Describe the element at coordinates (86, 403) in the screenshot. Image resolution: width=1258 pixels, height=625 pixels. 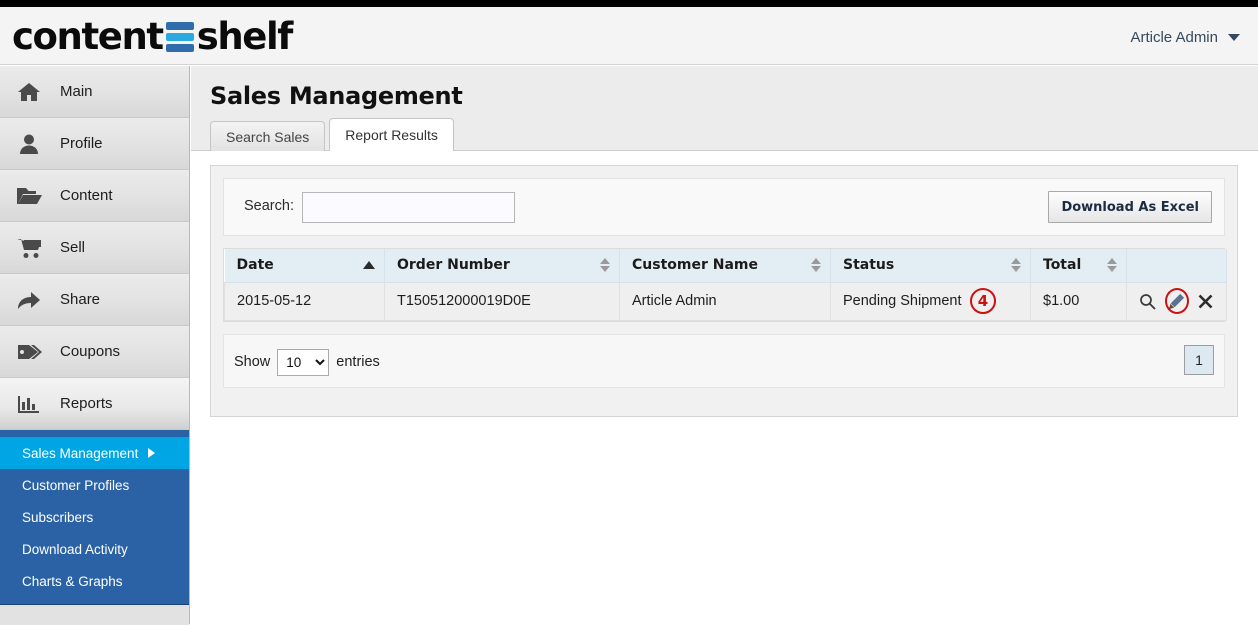
I see `sidebar-item-label: Reports` at that location.